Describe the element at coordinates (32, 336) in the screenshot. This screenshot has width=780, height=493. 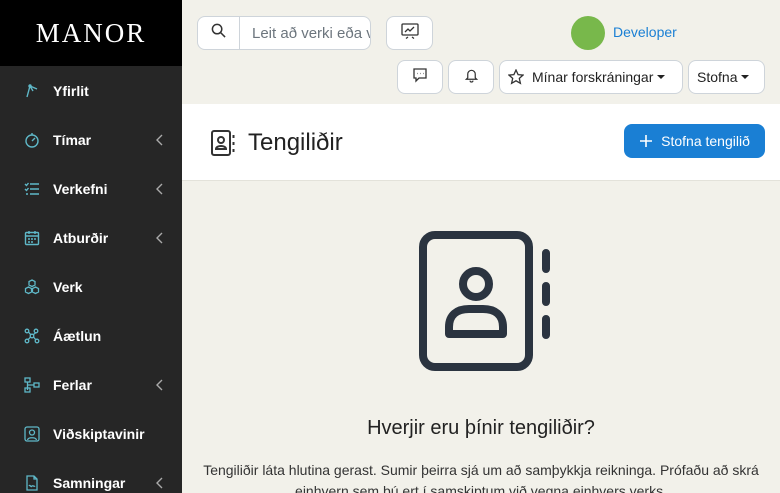
I see `diagram-icon` at that location.